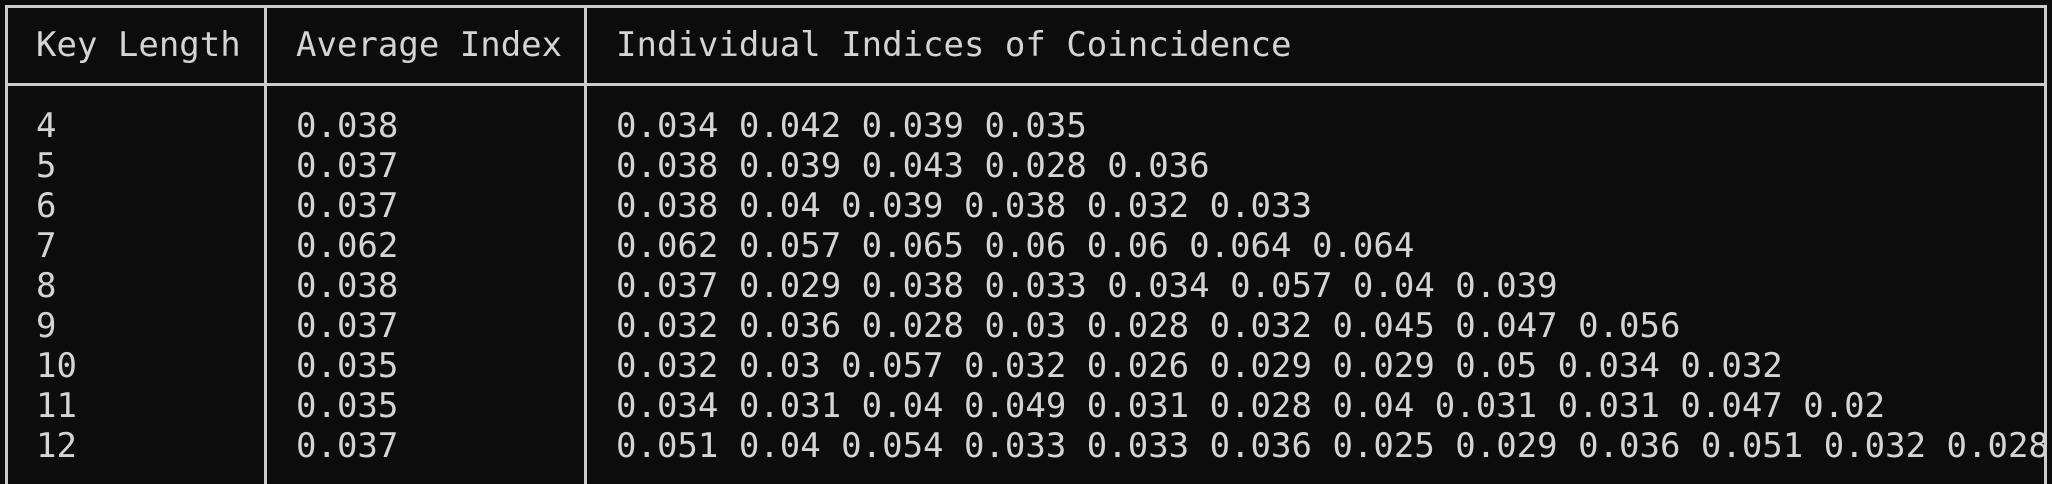  Describe the element at coordinates (46, 286) in the screenshot. I see `cell-key-length: 8` at that location.